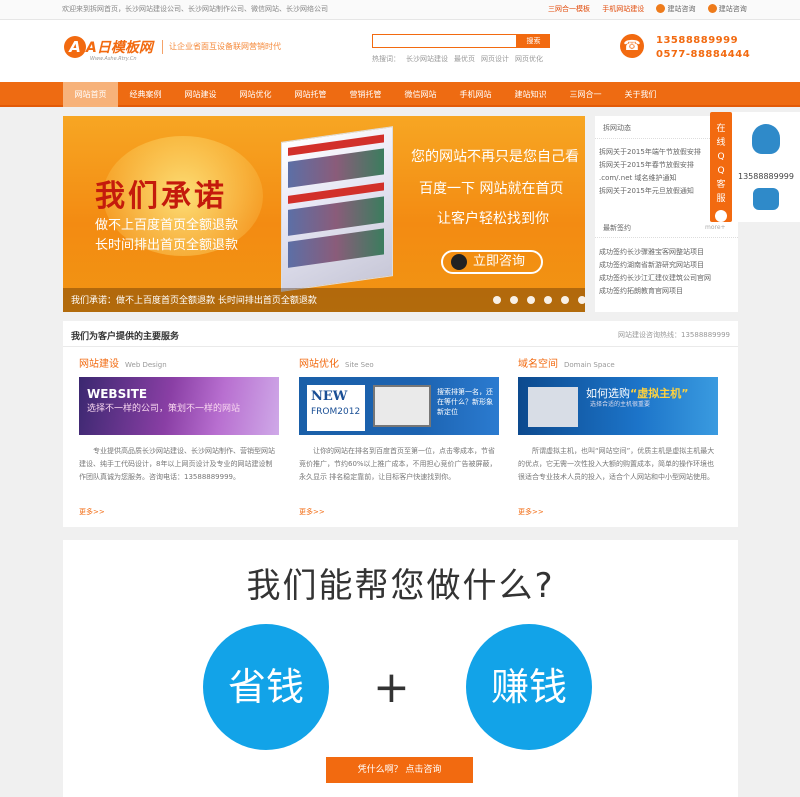 The image size is (800, 797). I want to click on hotwords-label: 热搜词：, so click(386, 59).